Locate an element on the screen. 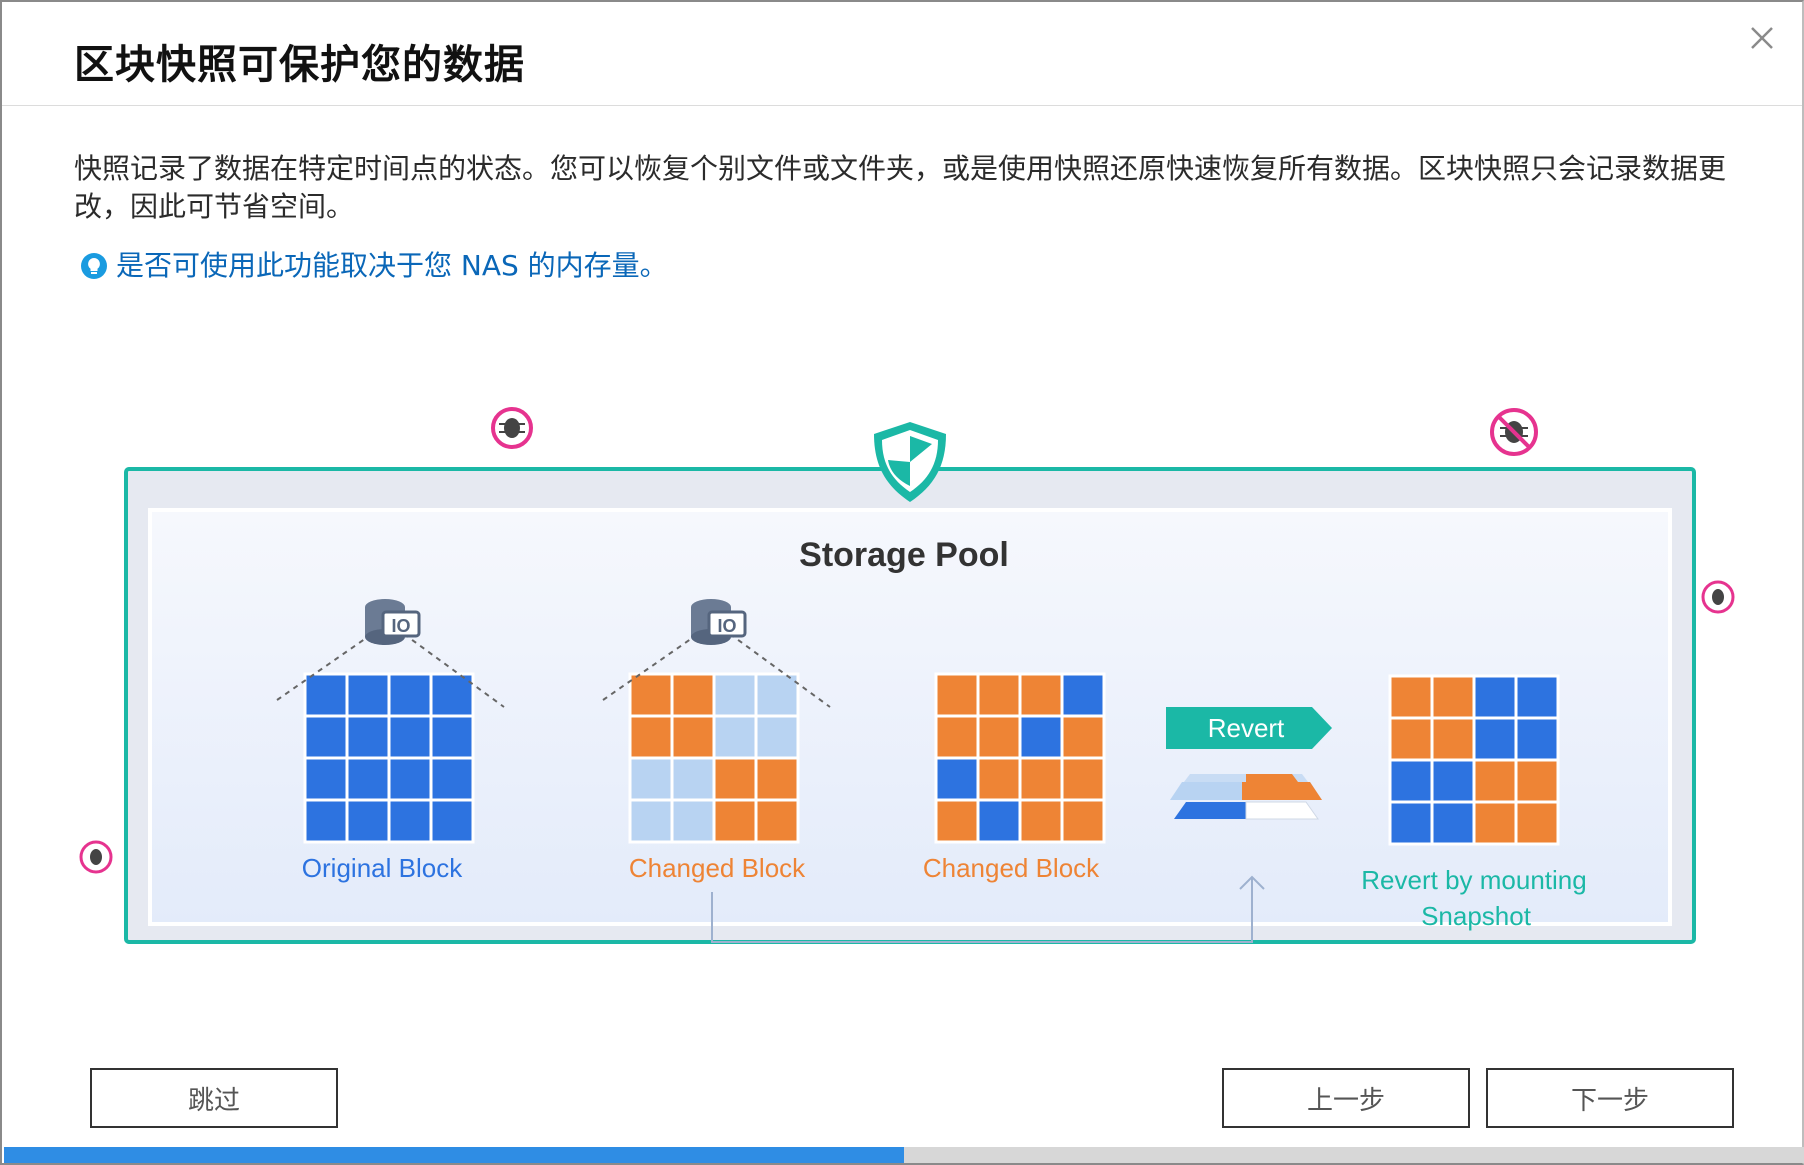  memory-tip: 是否可使用此功能取决于您 NAS 的内存量。 is located at coordinates (374, 266).